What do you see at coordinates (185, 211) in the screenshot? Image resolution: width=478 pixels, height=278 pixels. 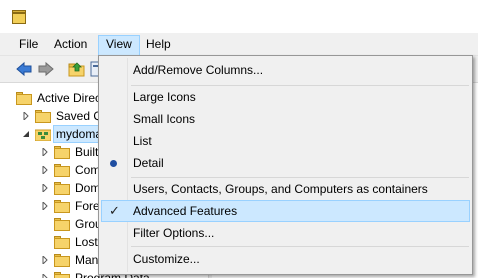 I see `menu-item-label: Advanced Features` at bounding box center [185, 211].